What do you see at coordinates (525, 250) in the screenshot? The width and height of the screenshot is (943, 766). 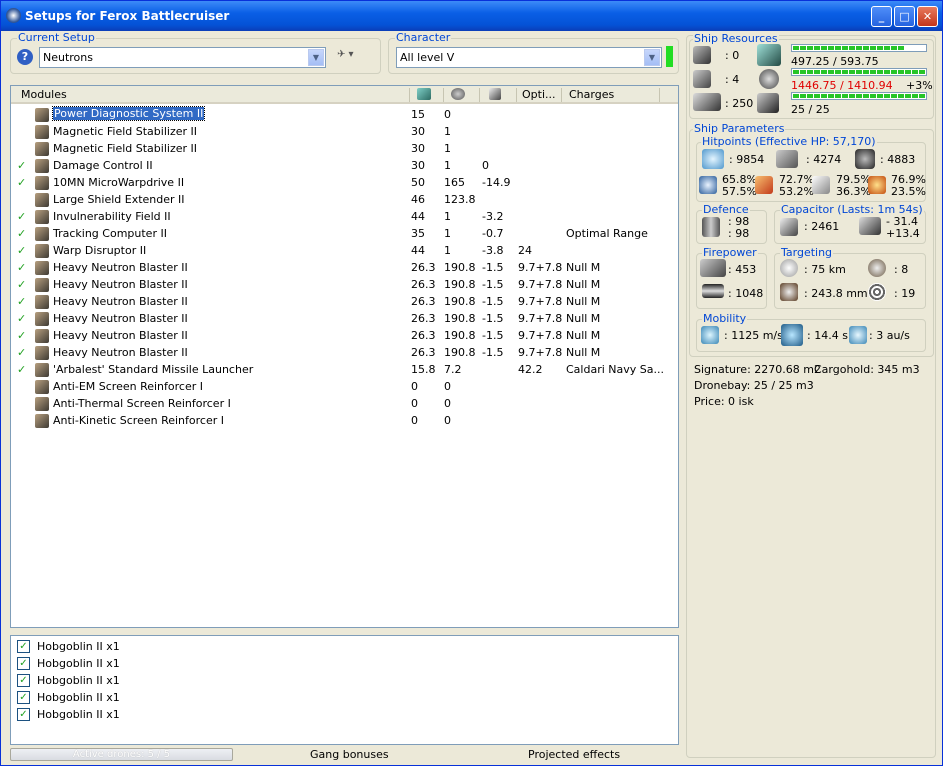 I see `module-c4: 24` at bounding box center [525, 250].